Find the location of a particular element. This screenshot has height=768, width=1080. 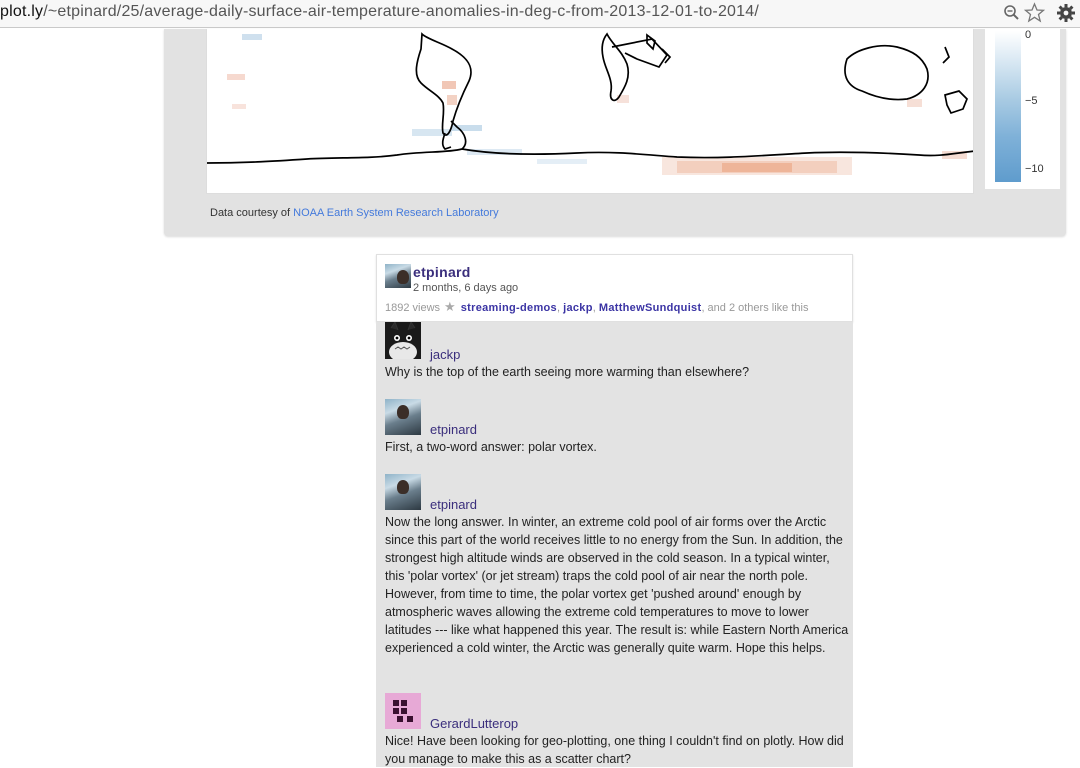

colorbar-tick-0: 0 is located at coordinates (1028, 35).